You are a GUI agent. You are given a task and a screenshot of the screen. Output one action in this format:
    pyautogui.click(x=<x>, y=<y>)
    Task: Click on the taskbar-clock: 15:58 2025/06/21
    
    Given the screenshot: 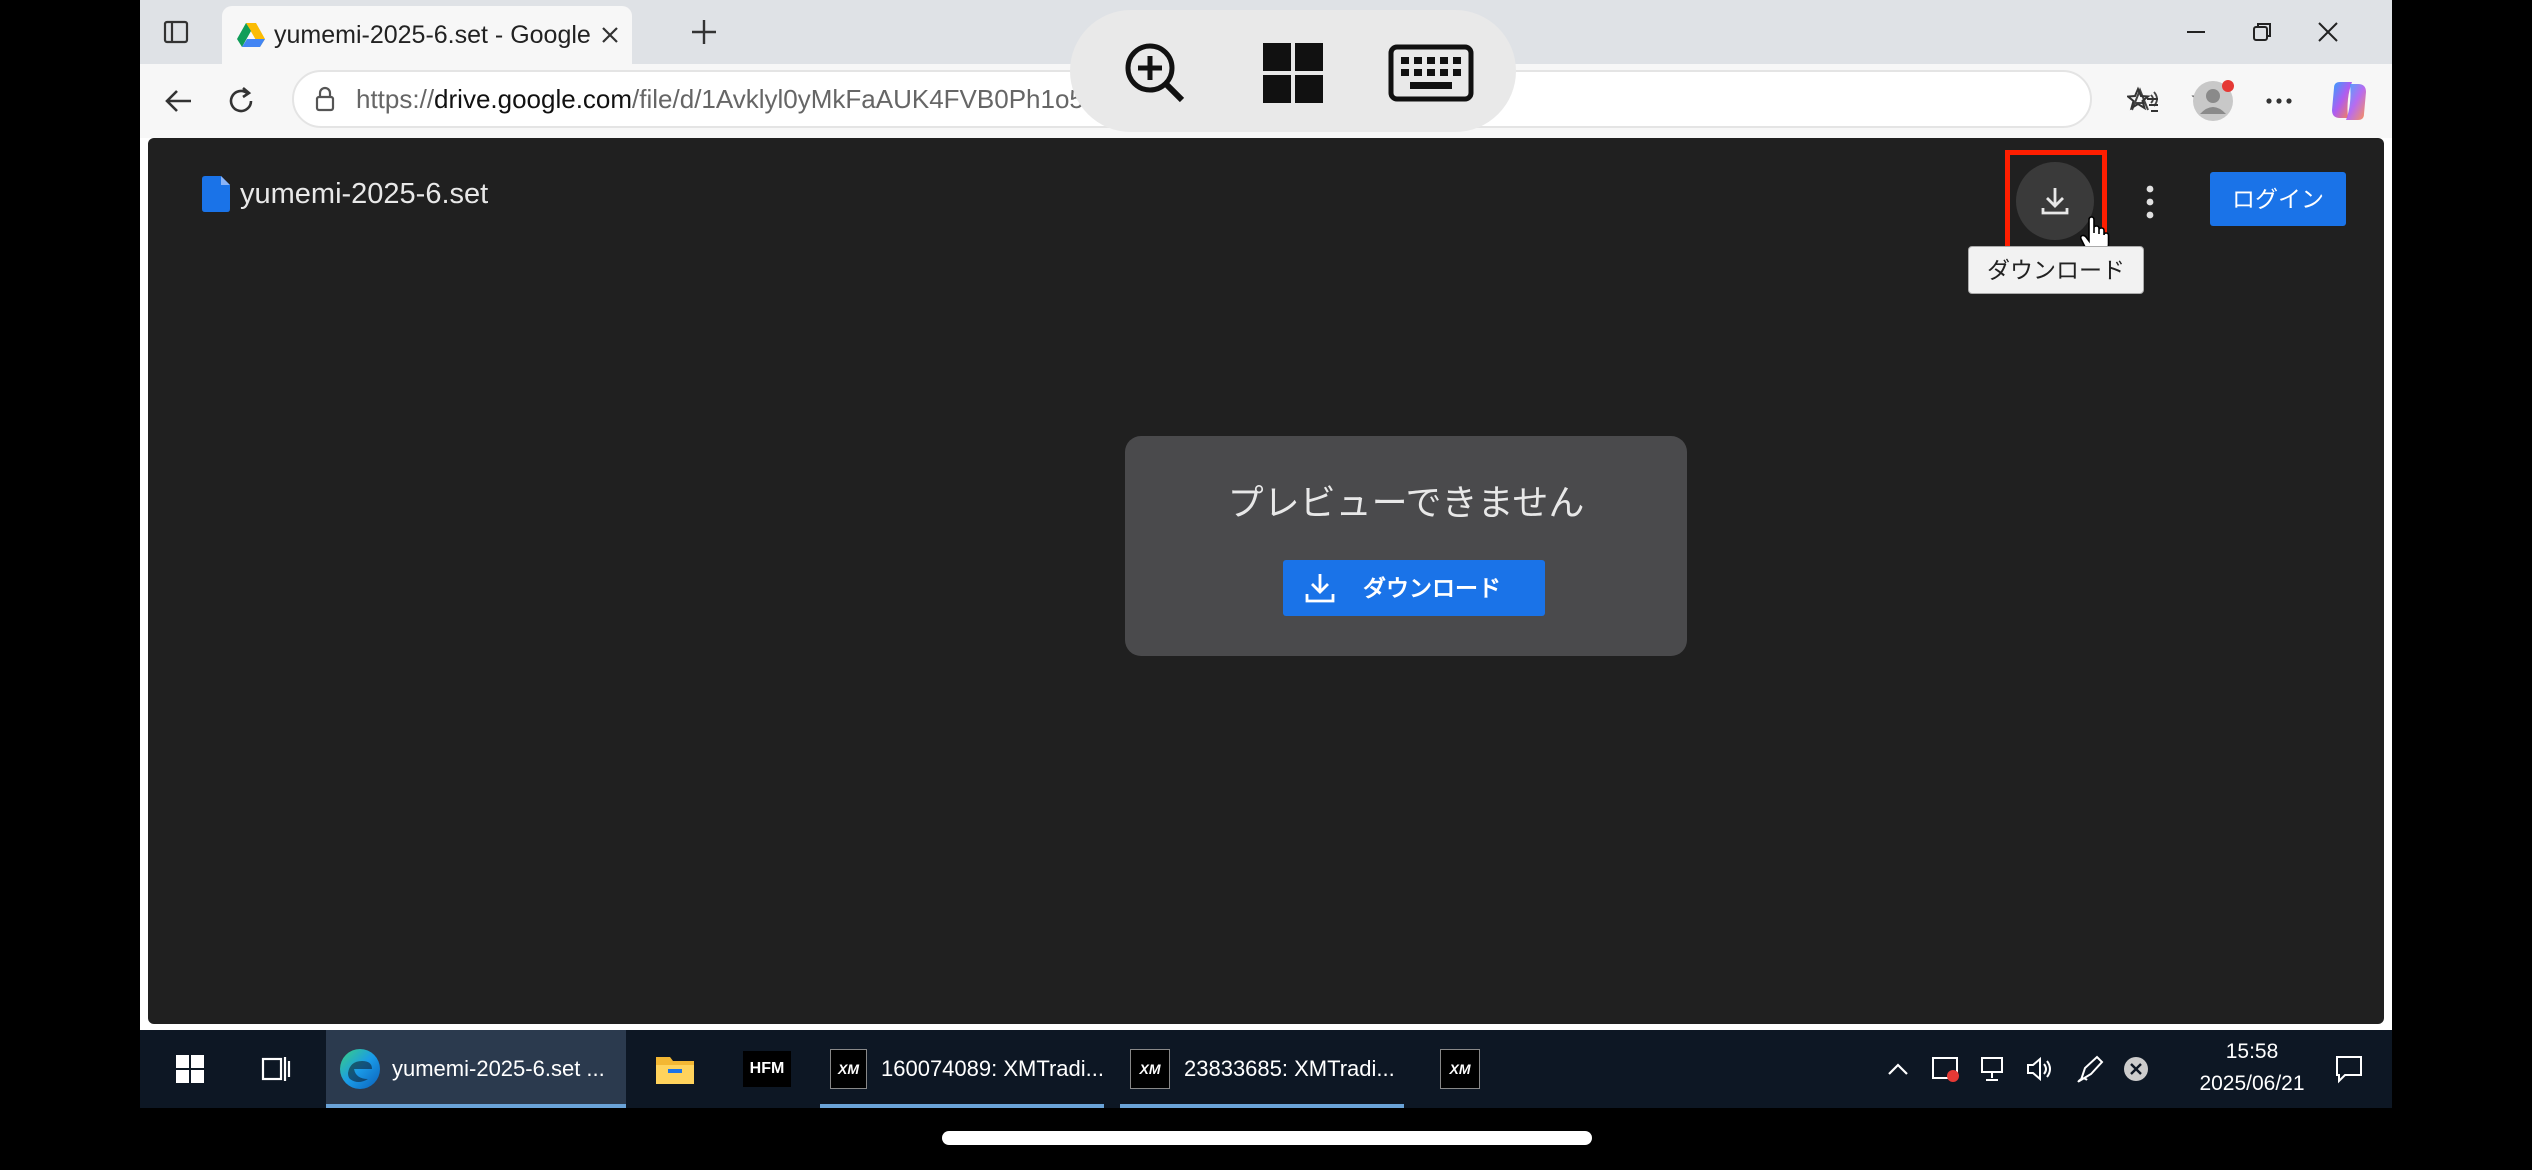 What is the action you would take?
    pyautogui.click(x=2252, y=1068)
    